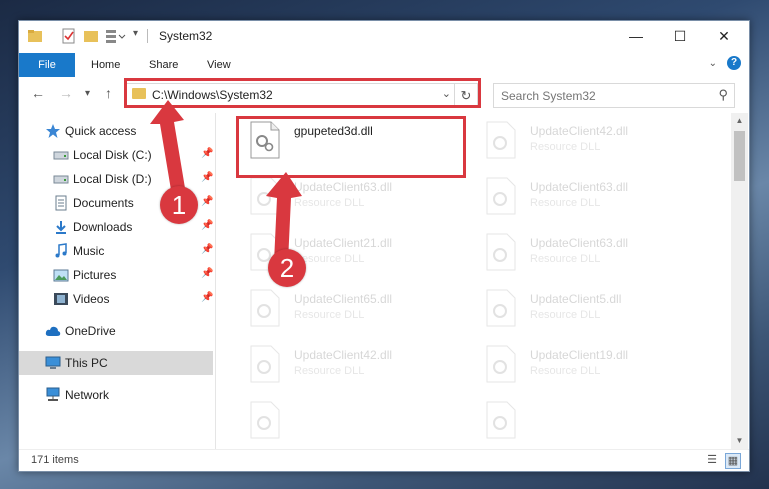  What do you see at coordinates (147, 36) in the screenshot?
I see `title-separator` at bounding box center [147, 36].